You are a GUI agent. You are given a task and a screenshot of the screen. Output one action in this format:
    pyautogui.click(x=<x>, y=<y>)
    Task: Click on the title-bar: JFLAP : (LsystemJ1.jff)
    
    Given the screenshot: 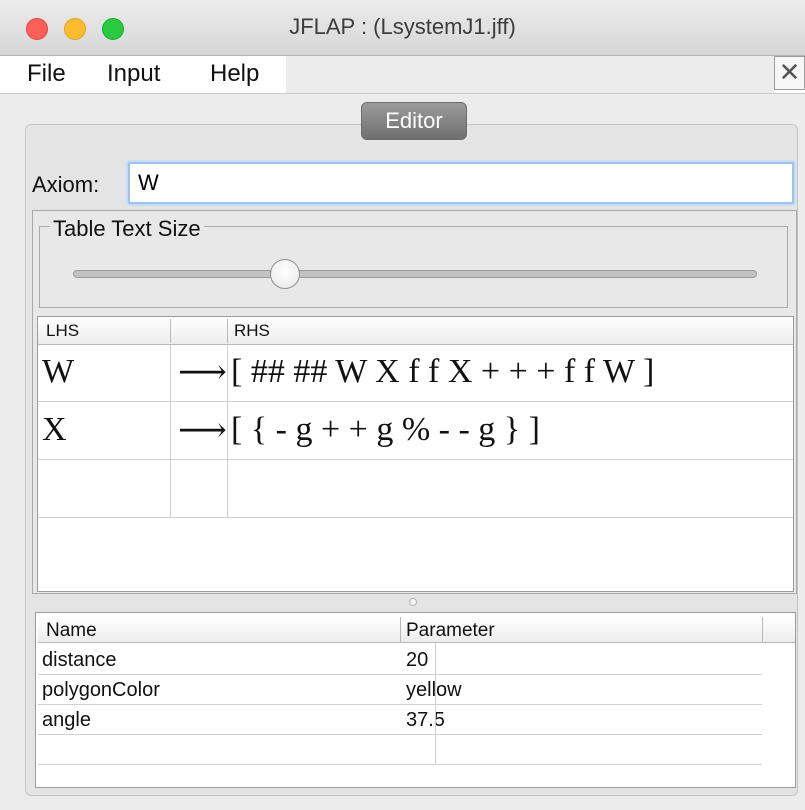 What is the action you would take?
    pyautogui.click(x=402, y=28)
    